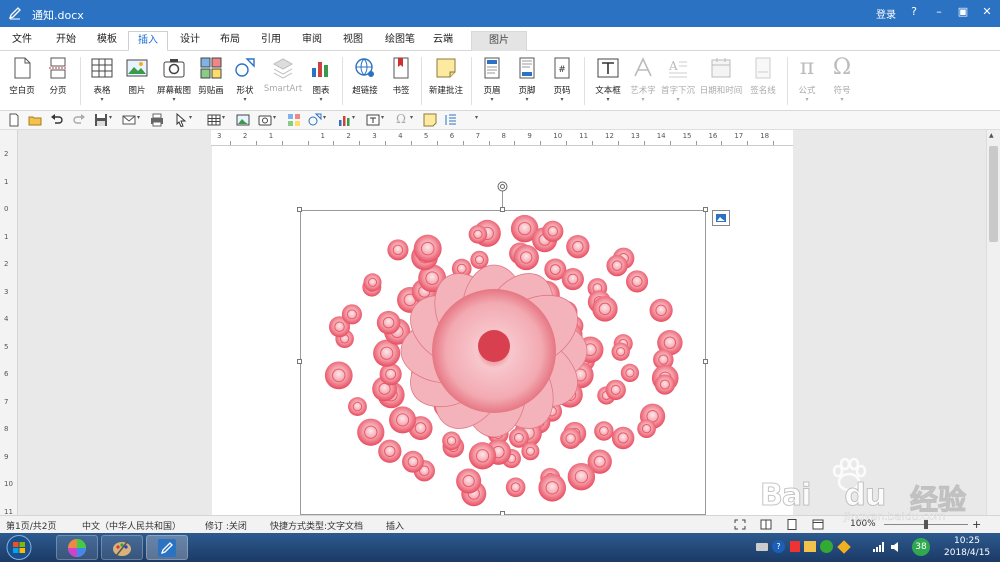  I want to click on qat-screenshot-icon, so click(265, 120).